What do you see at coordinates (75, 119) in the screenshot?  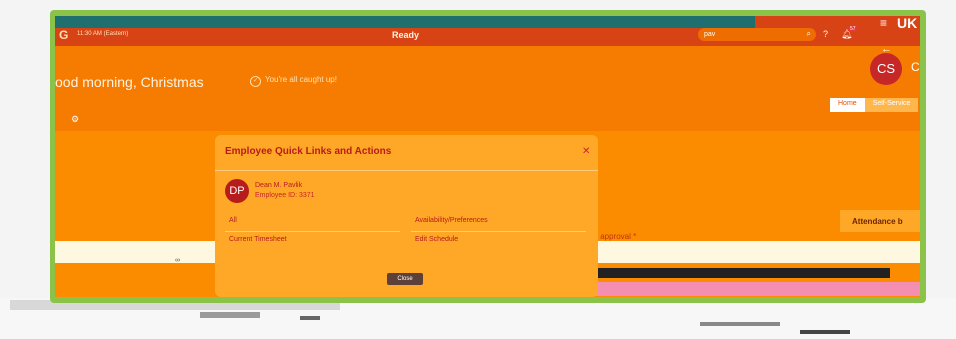 I see `gear-icon: ⚙` at bounding box center [75, 119].